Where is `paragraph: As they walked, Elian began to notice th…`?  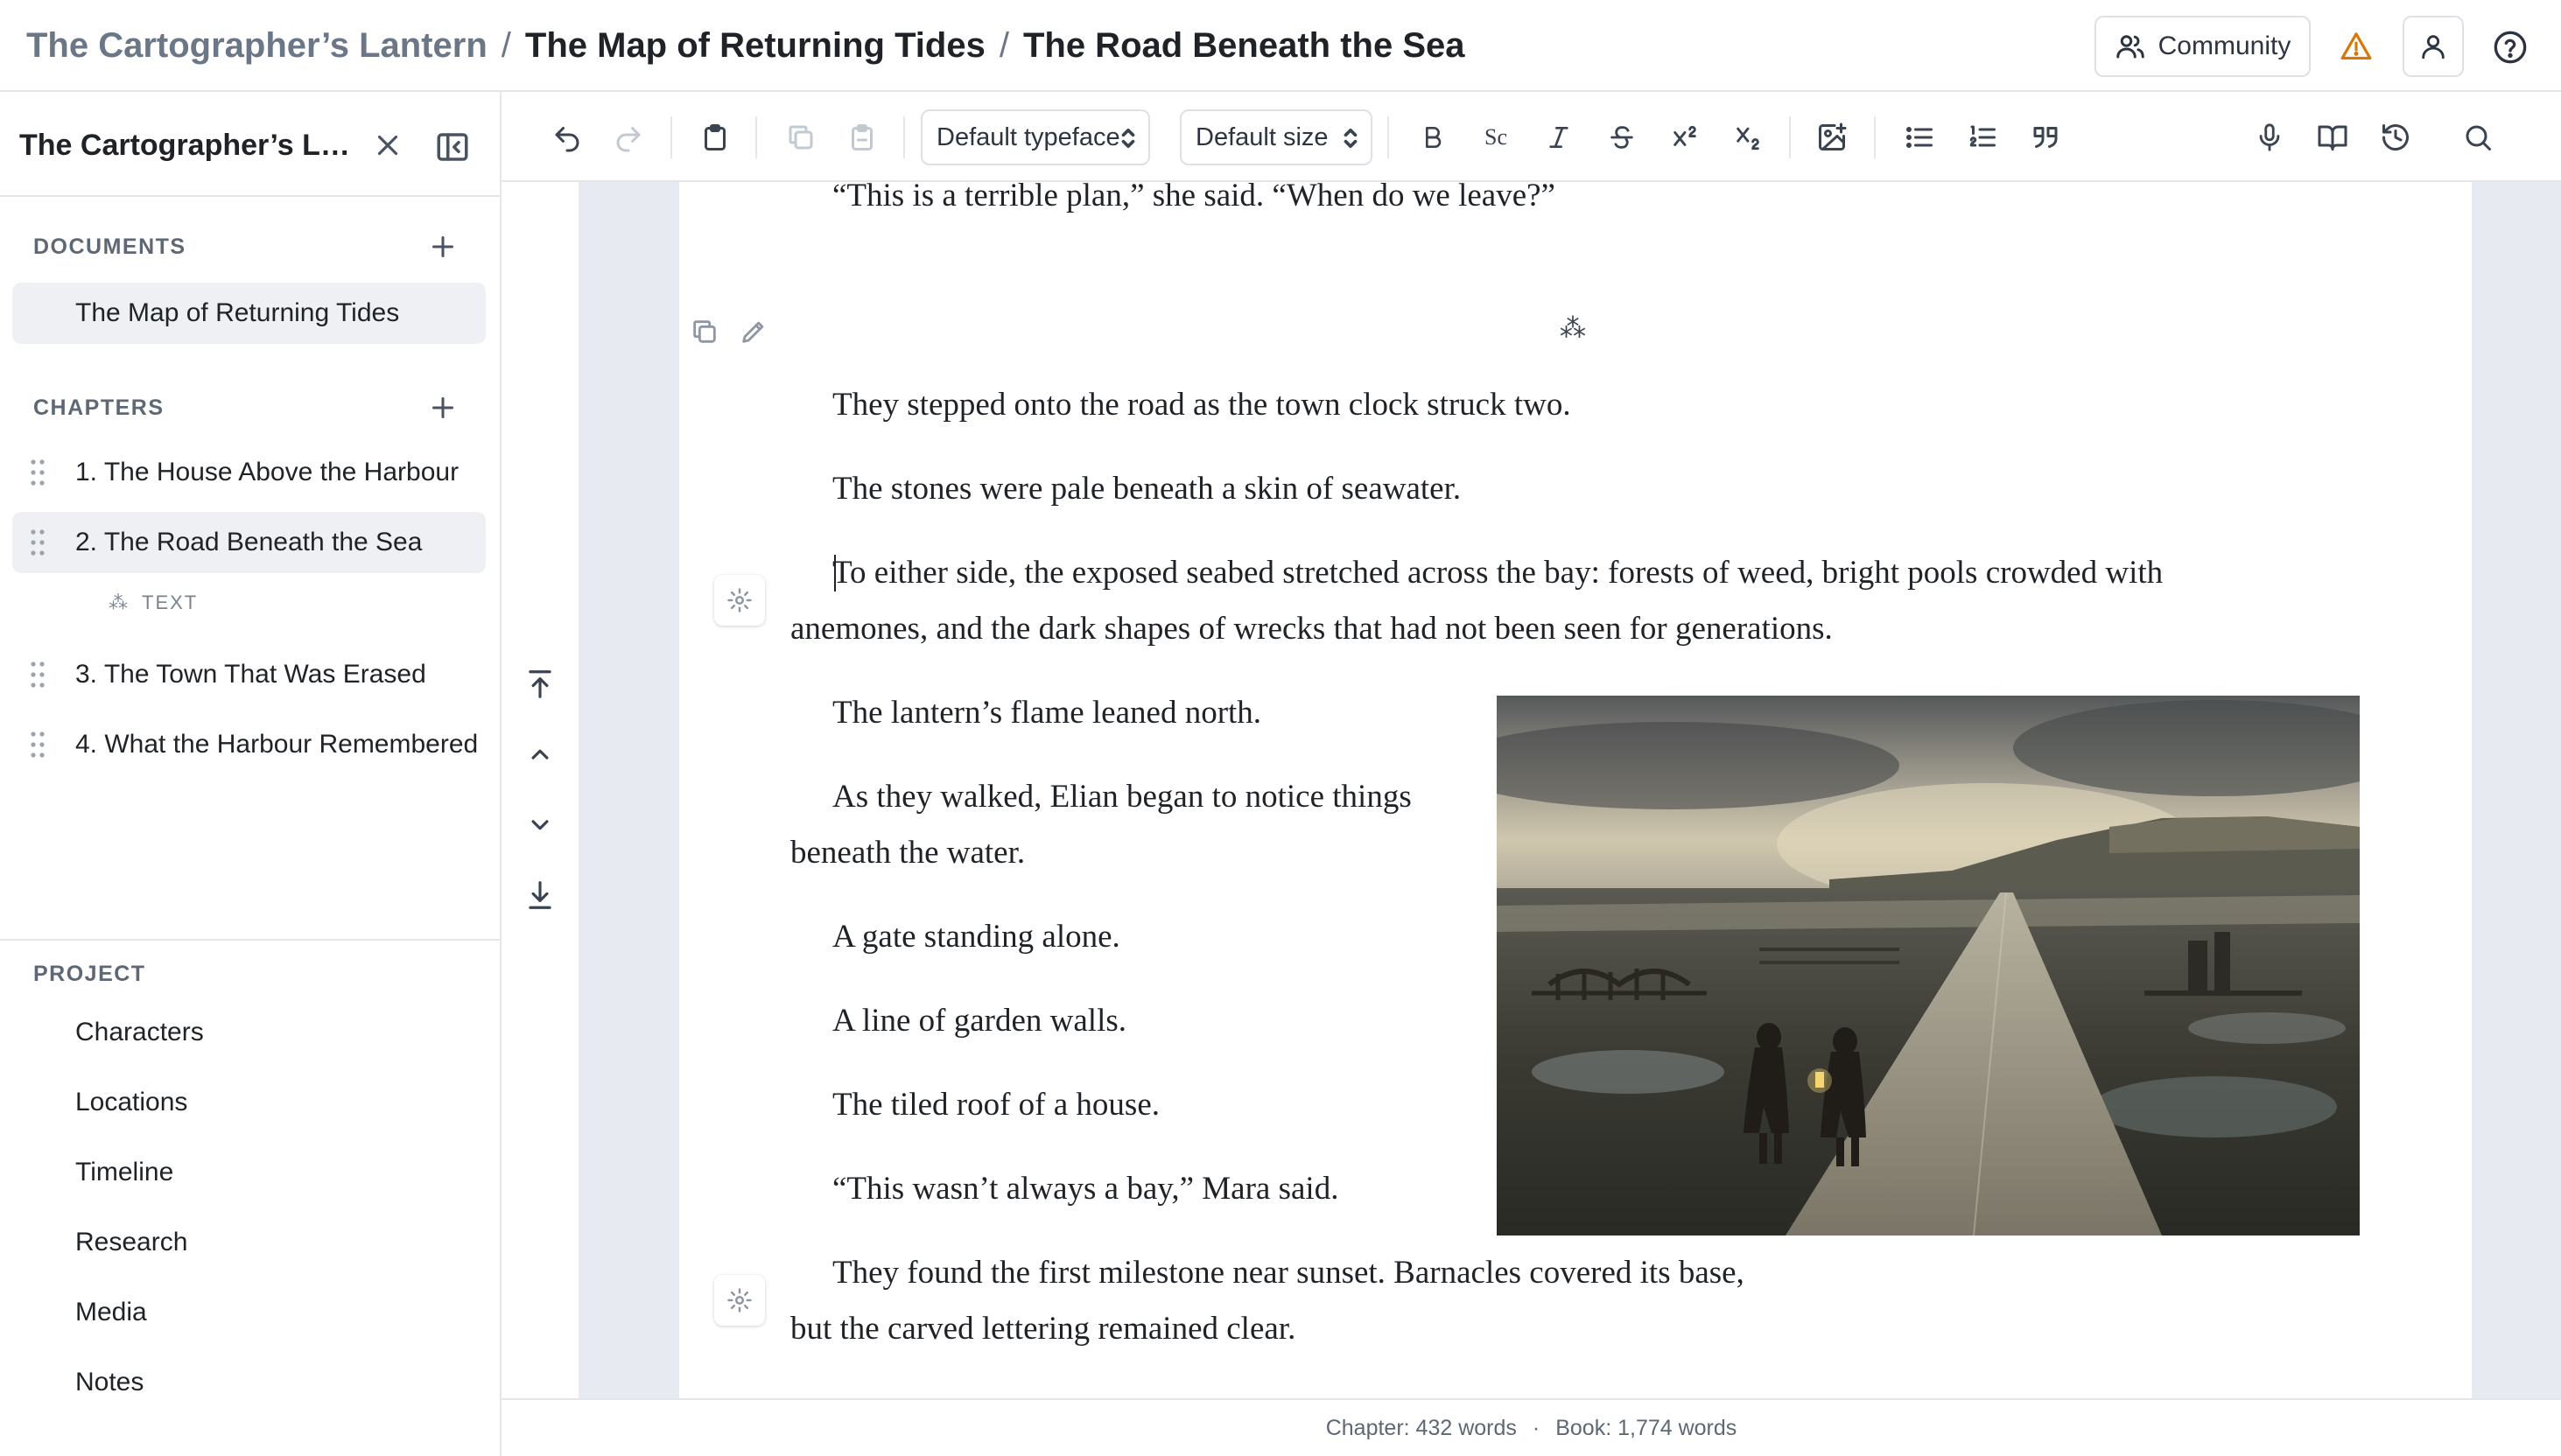
paragraph: As they walked, Elian began to notice th… is located at coordinates (1127, 825).